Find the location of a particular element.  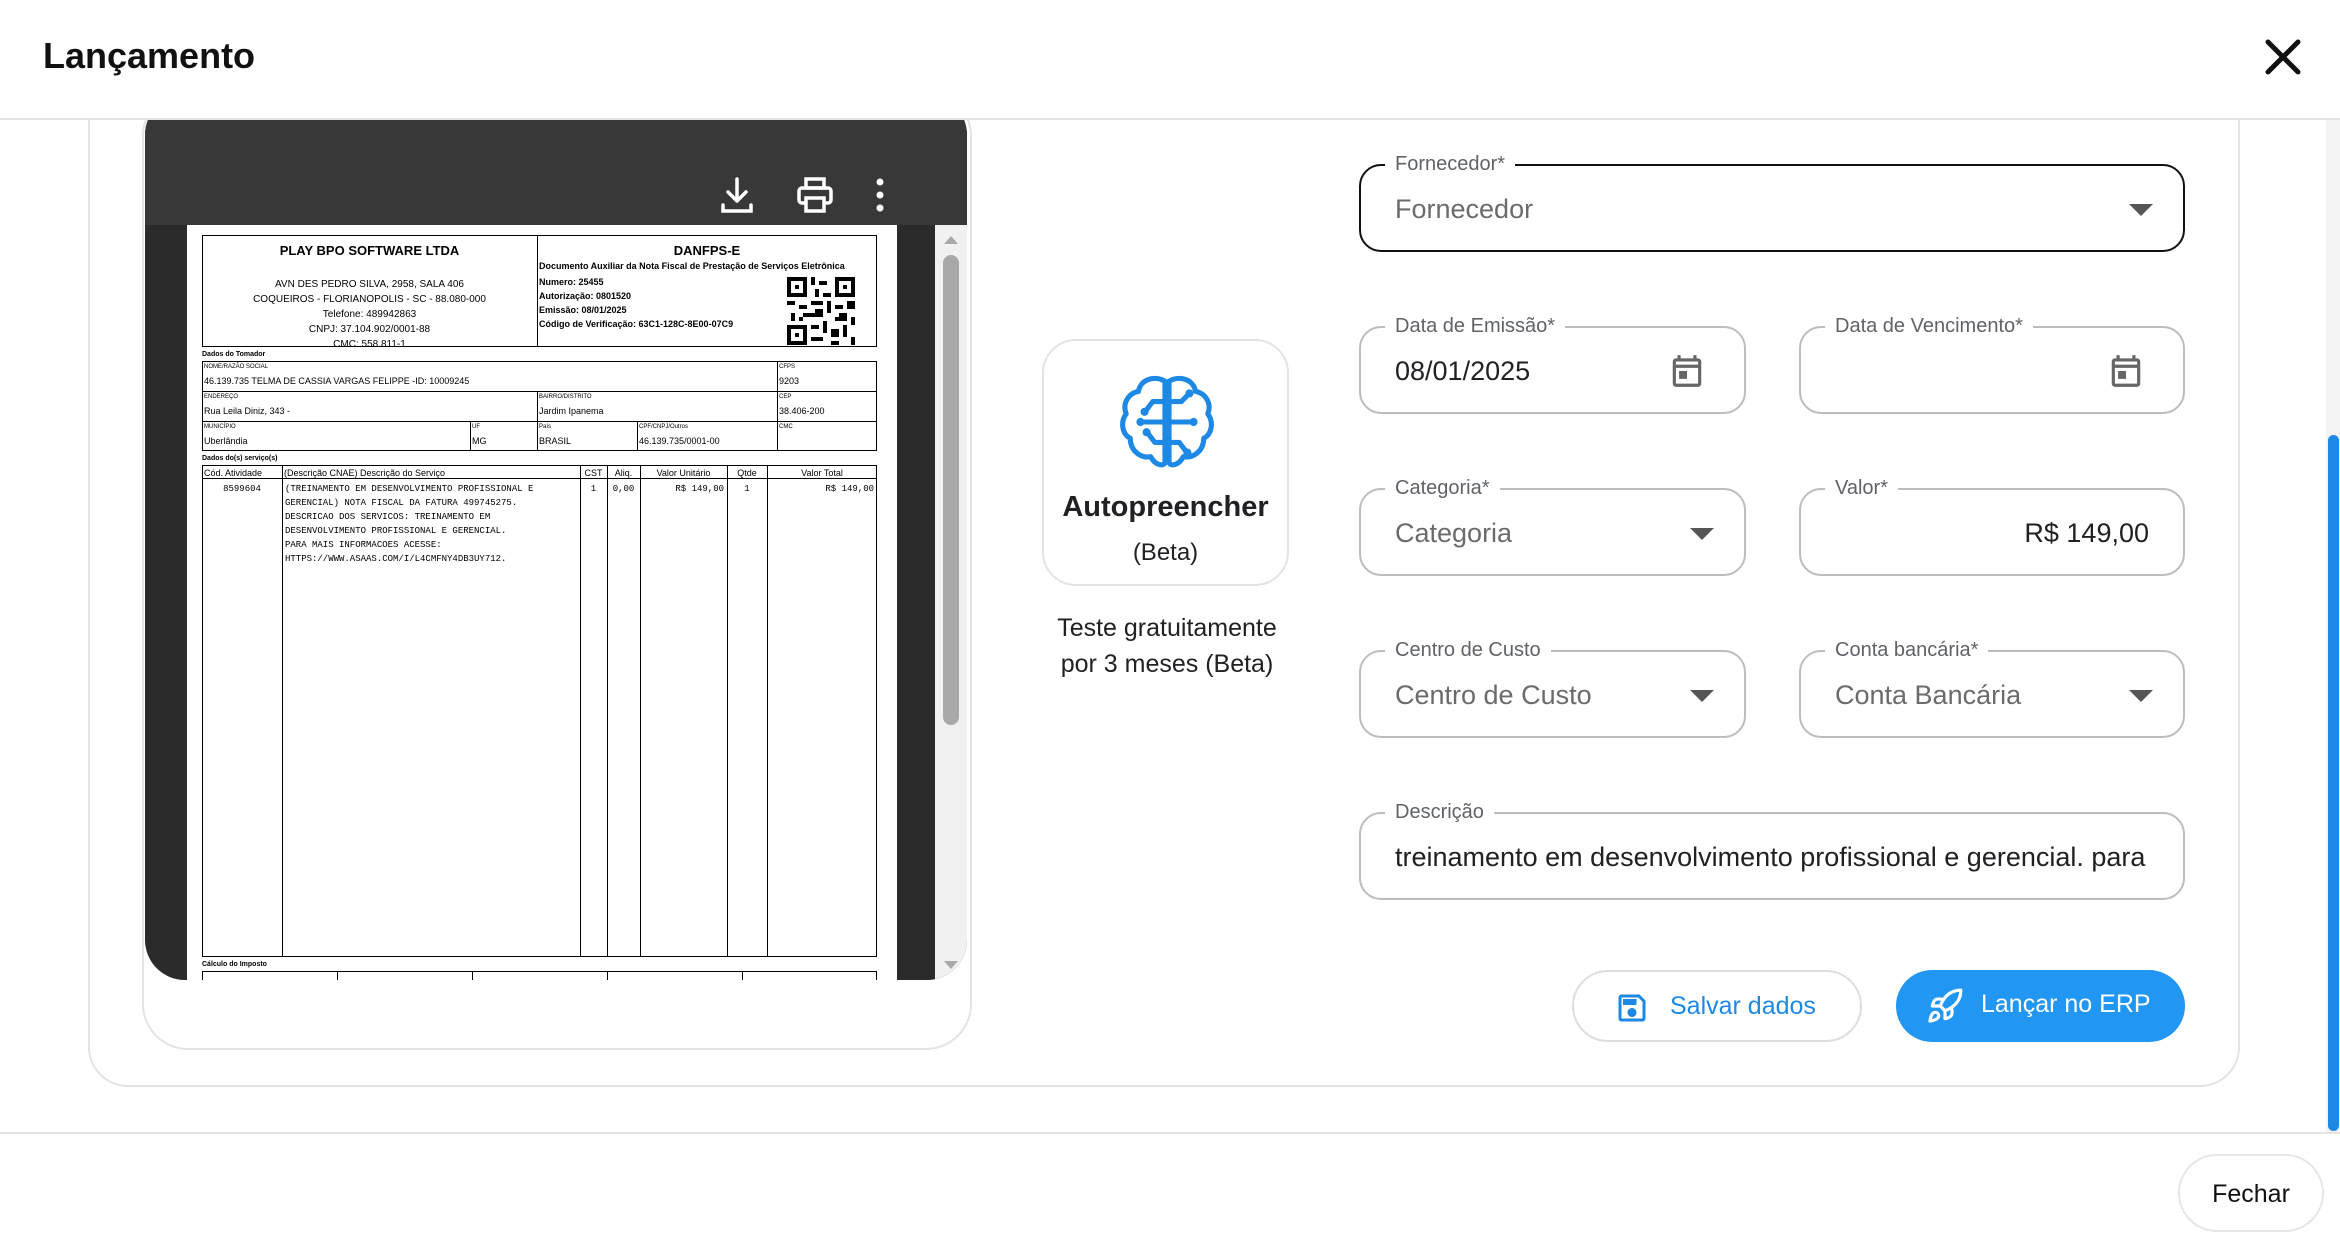

data-vencimento-field: Data de Vencimento* is located at coordinates (1992, 364).